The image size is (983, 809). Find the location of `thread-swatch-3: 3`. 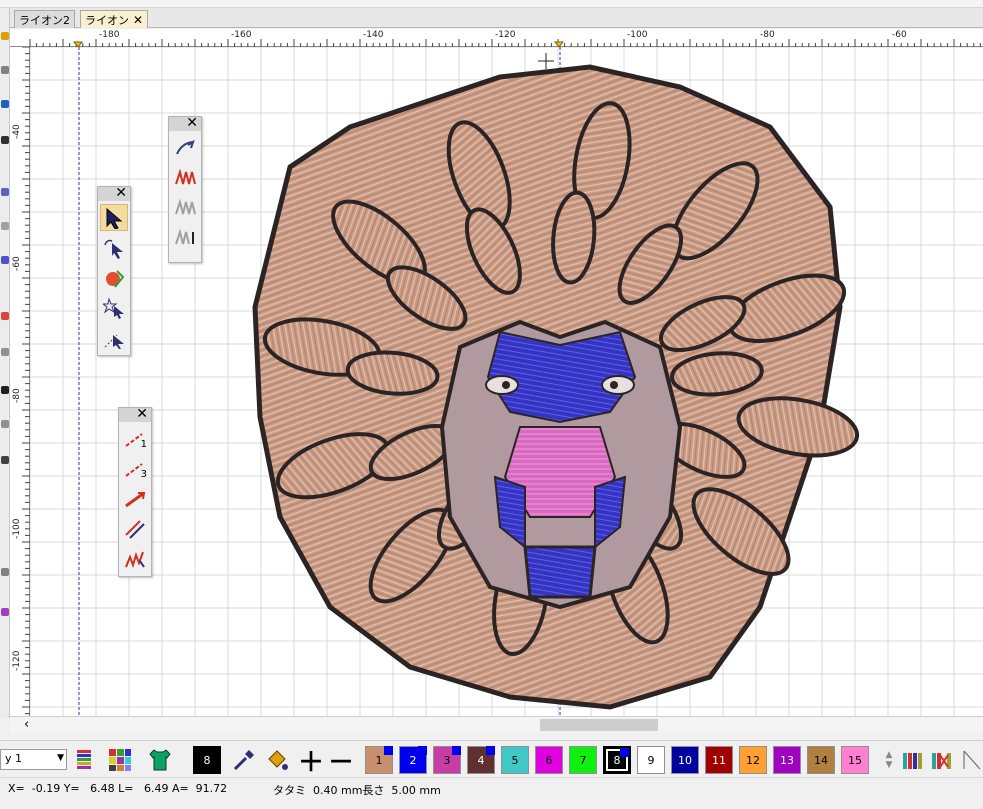

thread-swatch-3: 3 is located at coordinates (447, 760).